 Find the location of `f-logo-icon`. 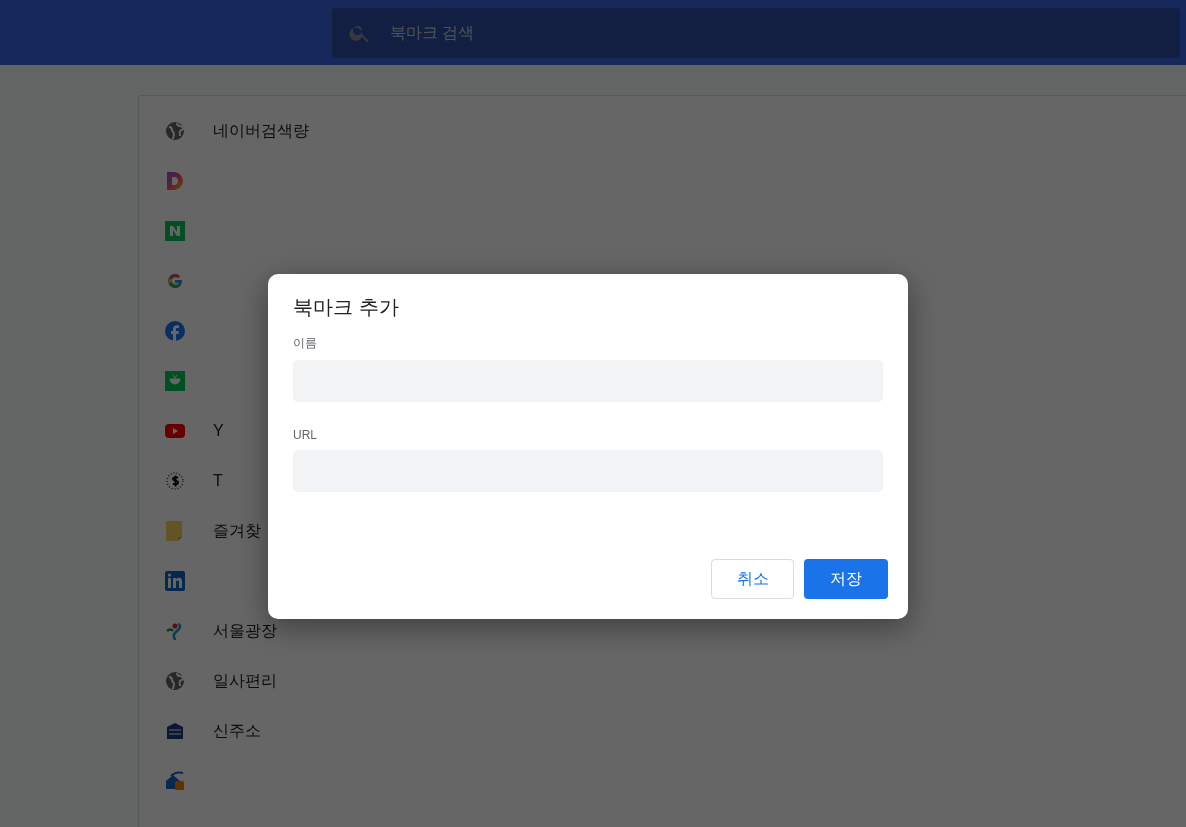

f-logo-icon is located at coordinates (175, 331).